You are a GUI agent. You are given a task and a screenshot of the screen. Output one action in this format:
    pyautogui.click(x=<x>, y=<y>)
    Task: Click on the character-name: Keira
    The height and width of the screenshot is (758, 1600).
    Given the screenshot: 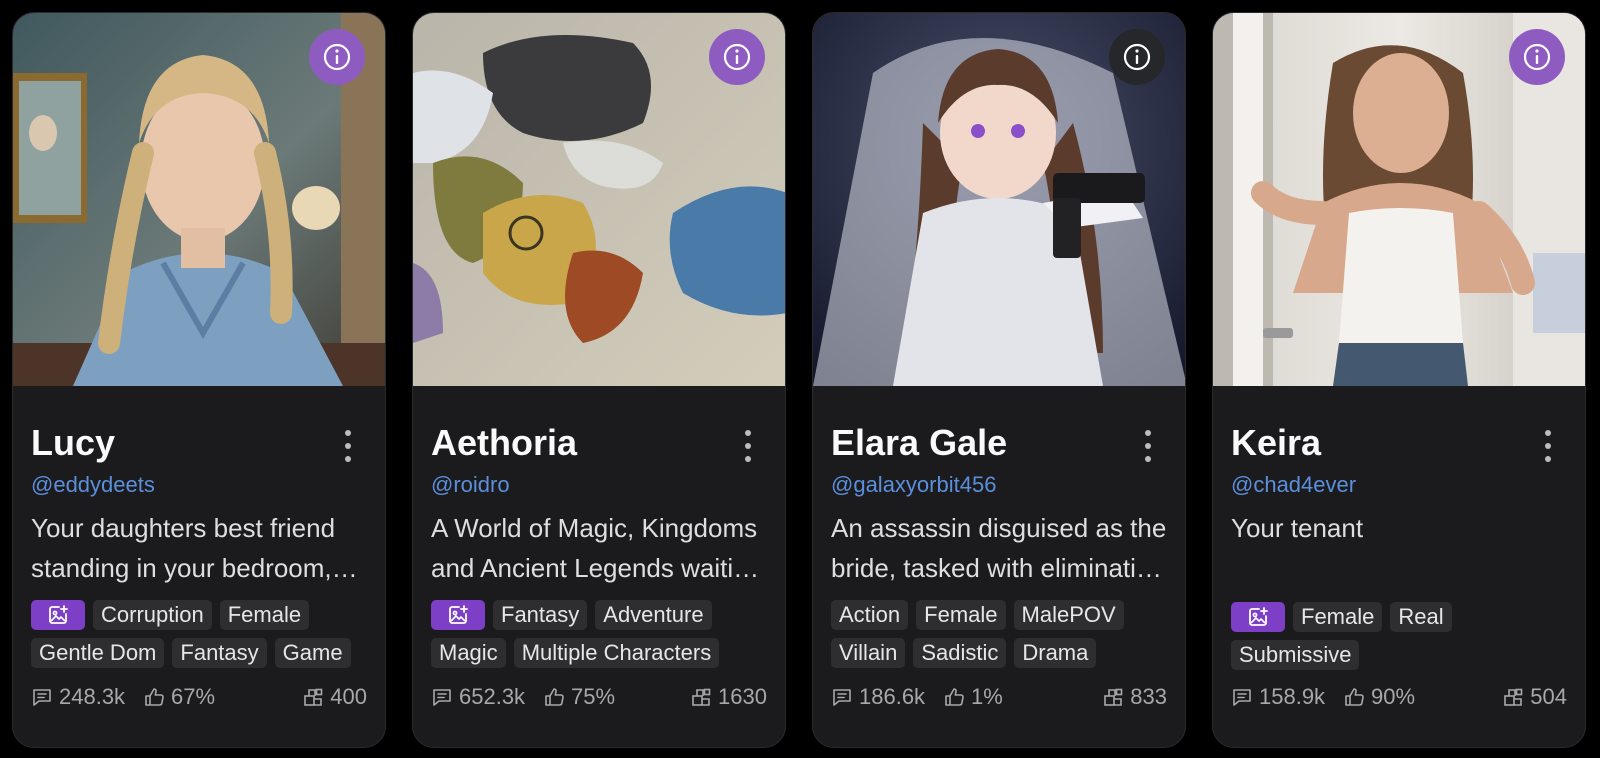 What is the action you would take?
    pyautogui.click(x=1276, y=443)
    